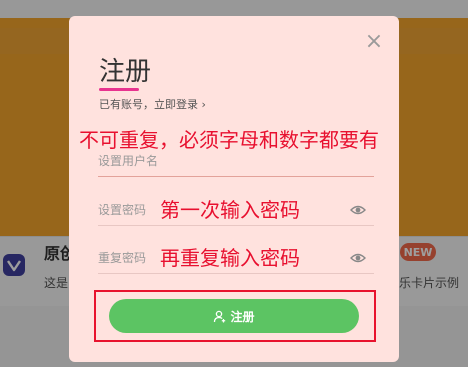 This screenshot has height=367, width=468. What do you see at coordinates (152, 104) in the screenshot?
I see `login-link: 已有账号，立即登录 ›` at bounding box center [152, 104].